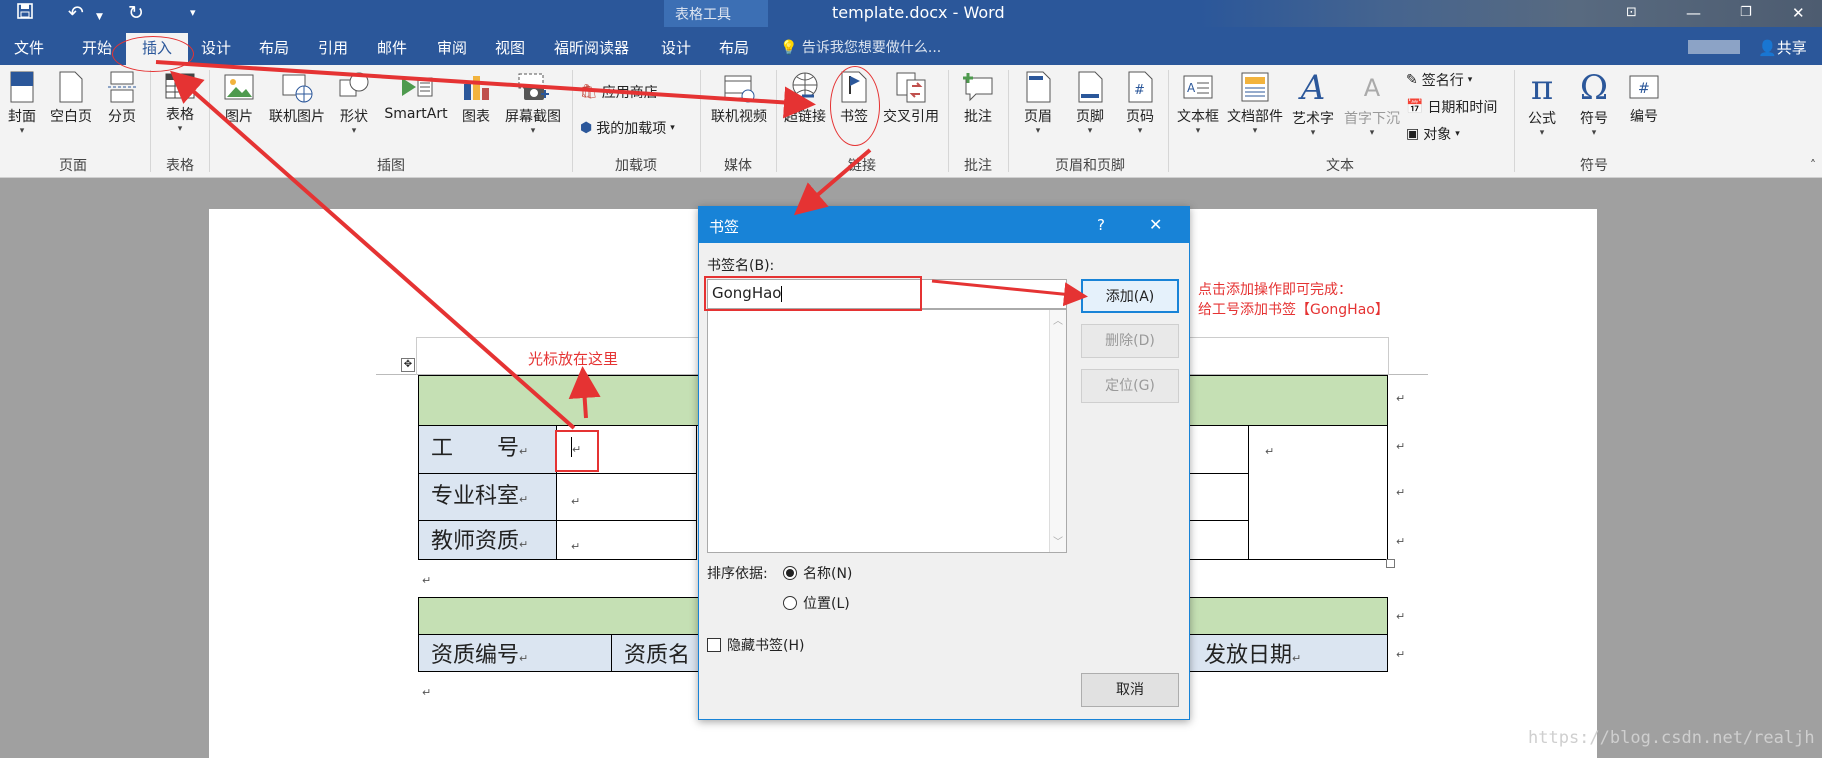  Describe the element at coordinates (475, 655) in the screenshot. I see `qual-no-label: 资质编号` at that location.